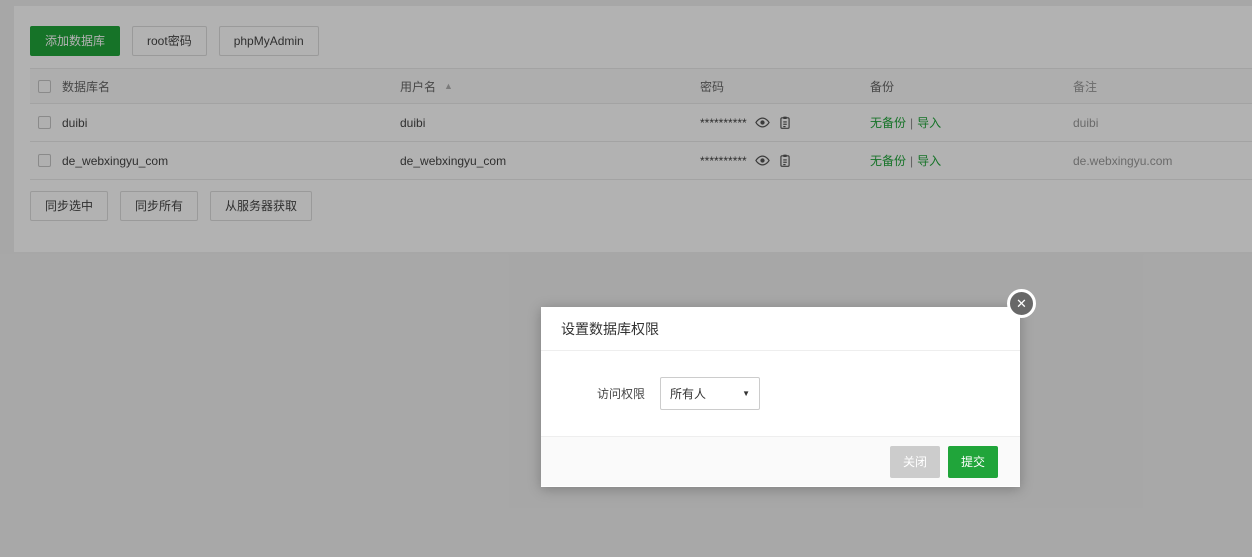 This screenshot has width=1252, height=557. I want to click on set-db-permission-dialog: ✕ 设置数据库权限 访问权限 所有人 ▼ 关闭 提交, so click(788, 388).